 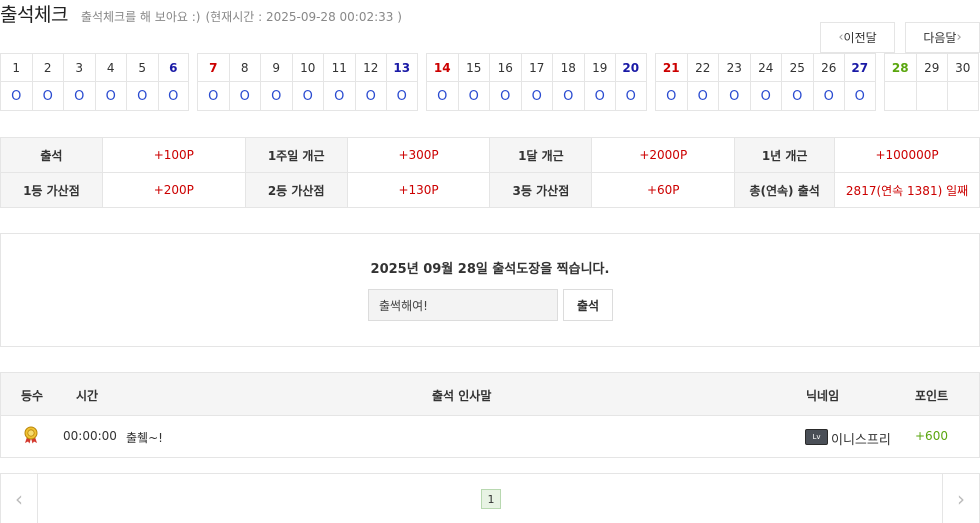 I want to click on calendar-day: 3O, so click(x=79, y=82).